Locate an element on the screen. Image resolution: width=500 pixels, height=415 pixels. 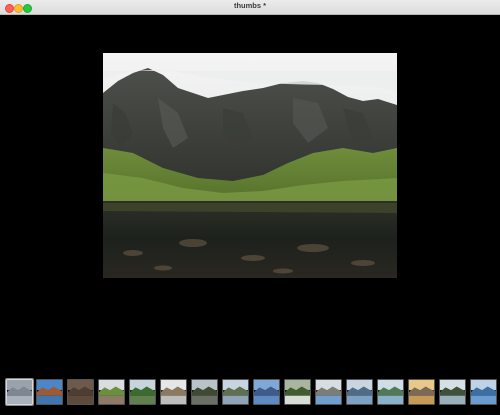
title-bar: thumbs * is located at coordinates (250, 7).